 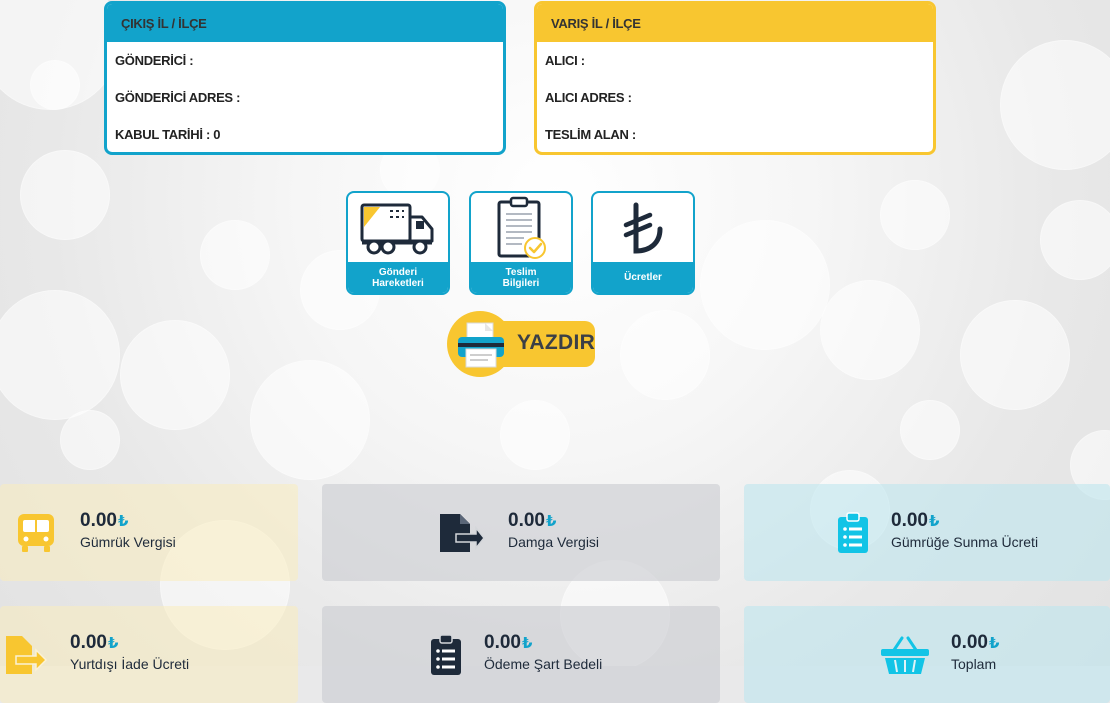 I want to click on customs-submission-fee-label: Gümrüğe Sunma Ücreti, so click(x=965, y=542).